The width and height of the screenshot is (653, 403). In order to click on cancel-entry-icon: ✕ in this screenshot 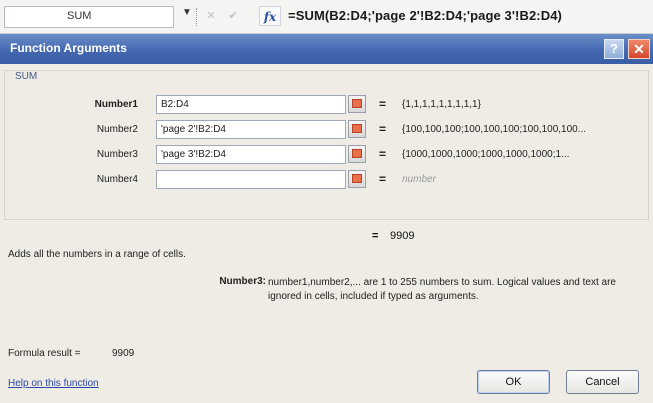, I will do `click(211, 16)`.